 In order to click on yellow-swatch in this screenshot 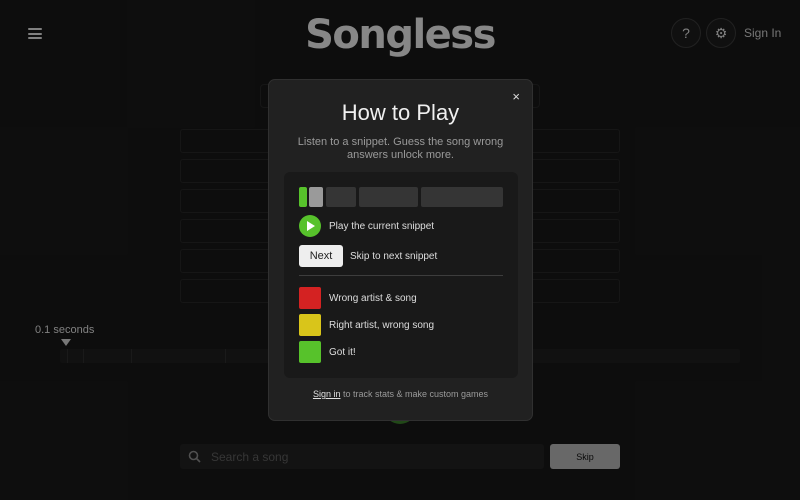, I will do `click(310, 325)`.